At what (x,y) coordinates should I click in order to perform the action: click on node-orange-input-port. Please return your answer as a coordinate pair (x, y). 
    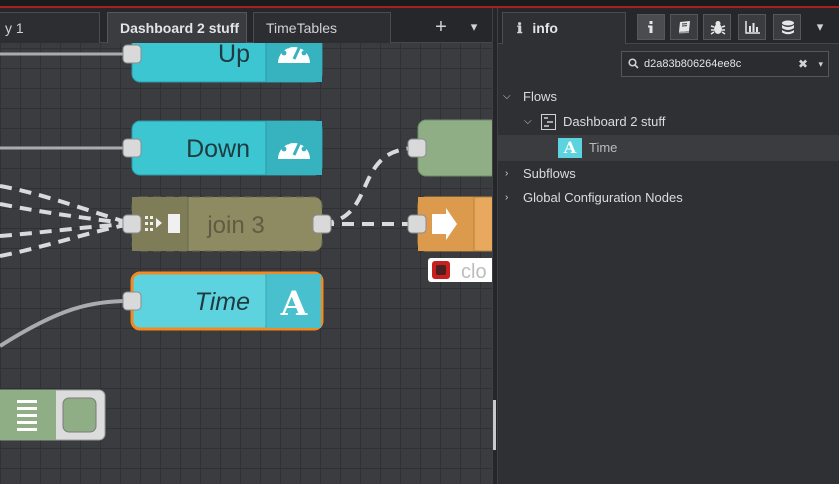
    Looking at the image, I should click on (417, 224).